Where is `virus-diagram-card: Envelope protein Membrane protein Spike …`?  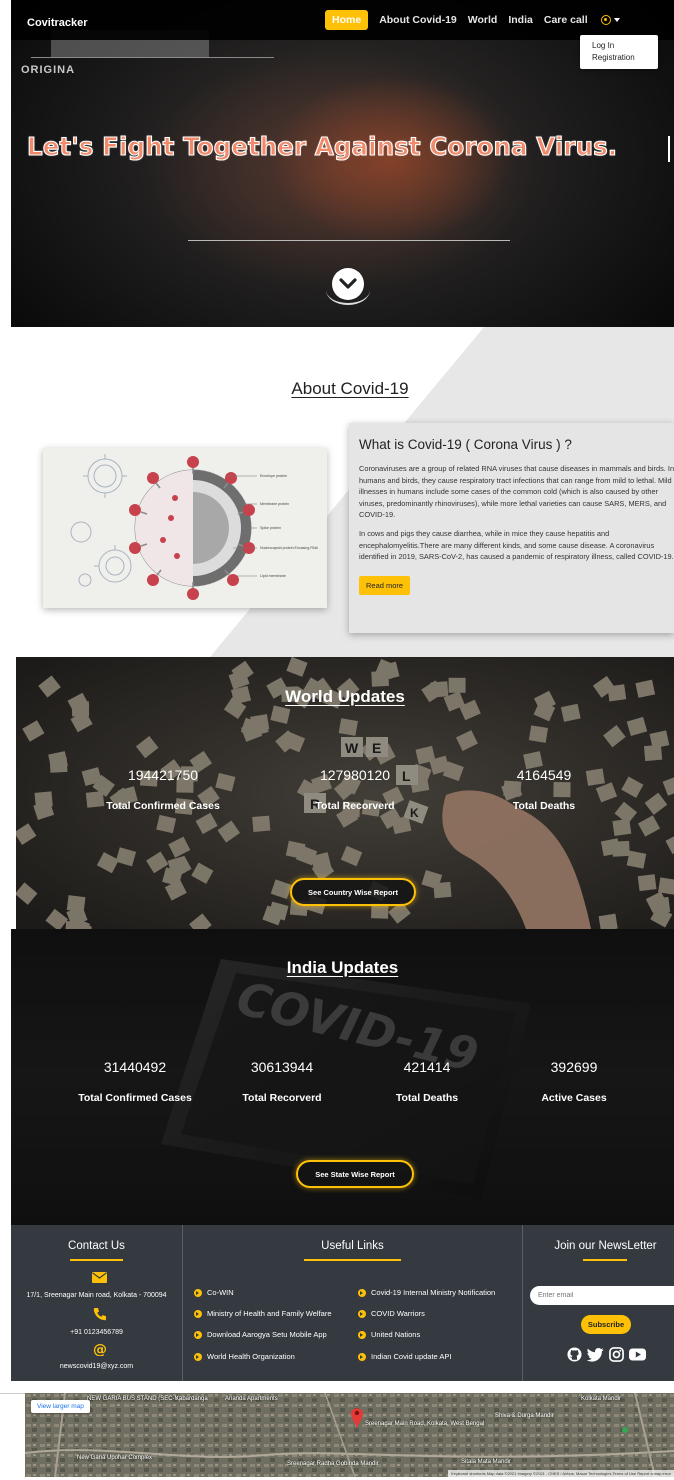 virus-diagram-card: Envelope protein Membrane protein Spike … is located at coordinates (185, 528).